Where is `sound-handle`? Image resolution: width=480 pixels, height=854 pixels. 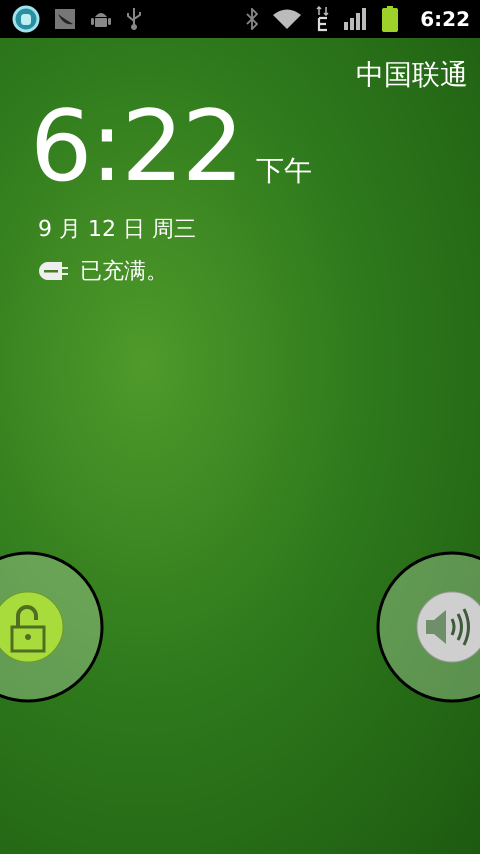 sound-handle is located at coordinates (428, 627).